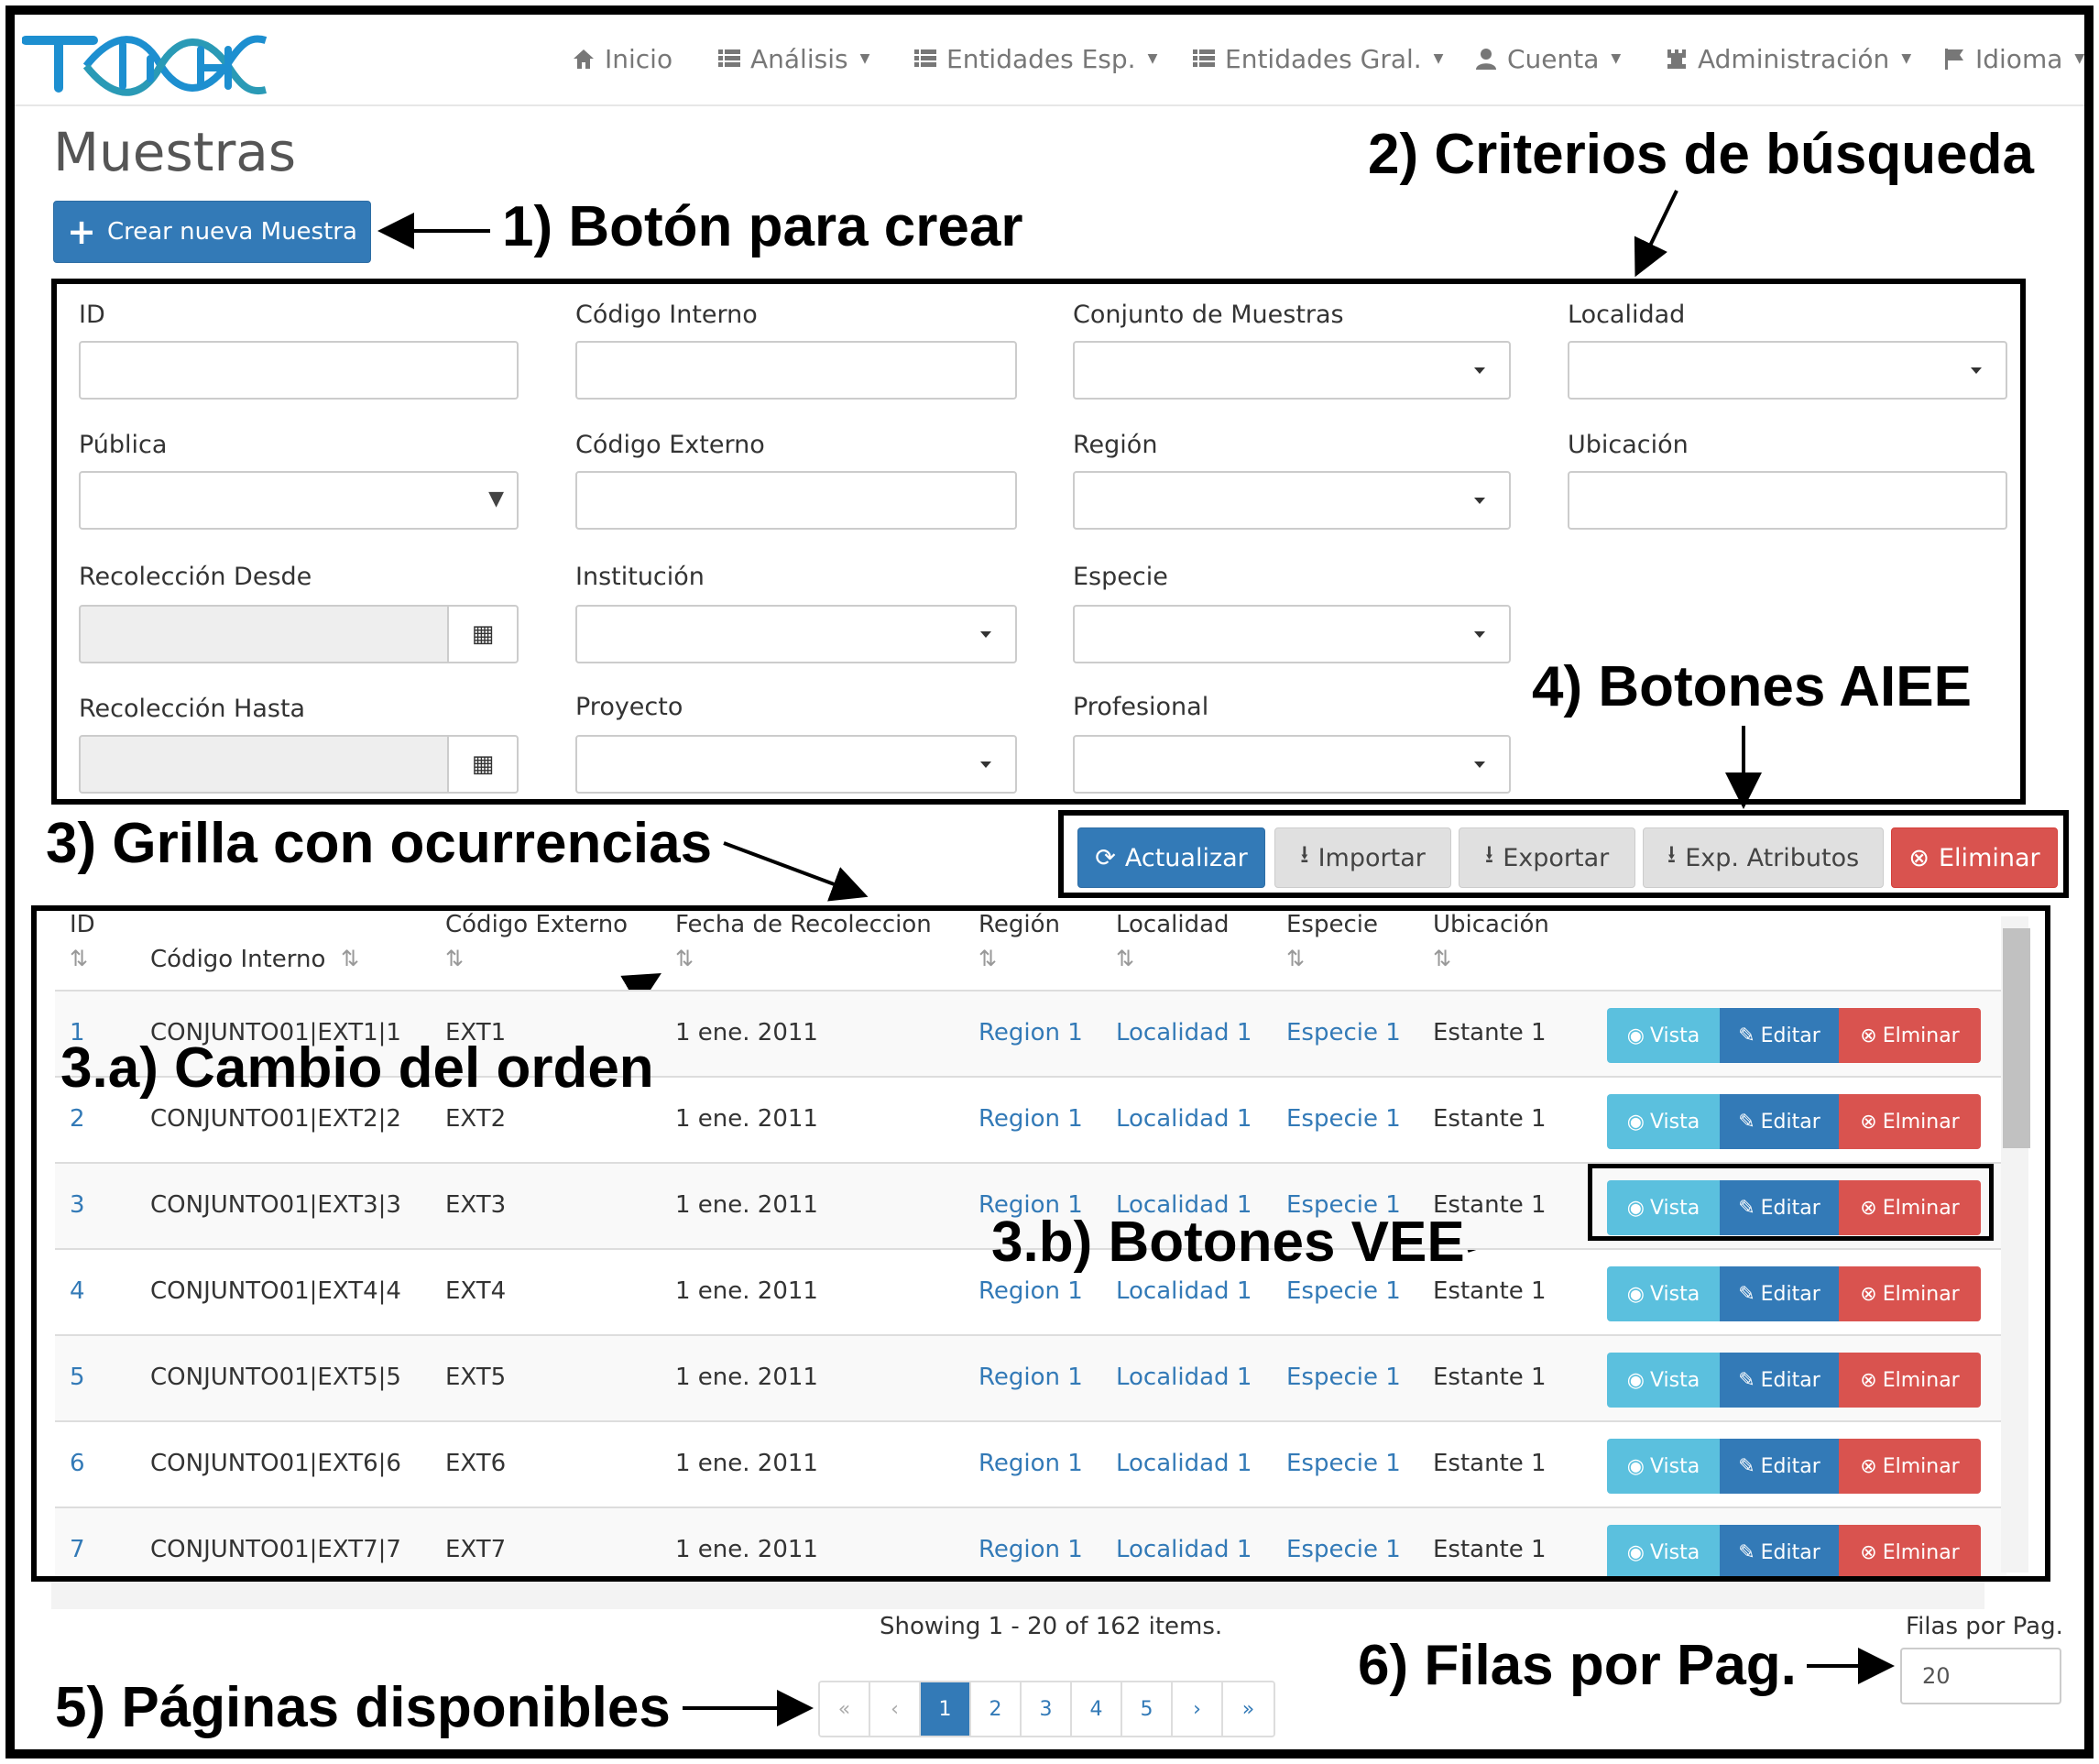  Describe the element at coordinates (621, 58) in the screenshot. I see `nav-inicio: Inicio` at that location.